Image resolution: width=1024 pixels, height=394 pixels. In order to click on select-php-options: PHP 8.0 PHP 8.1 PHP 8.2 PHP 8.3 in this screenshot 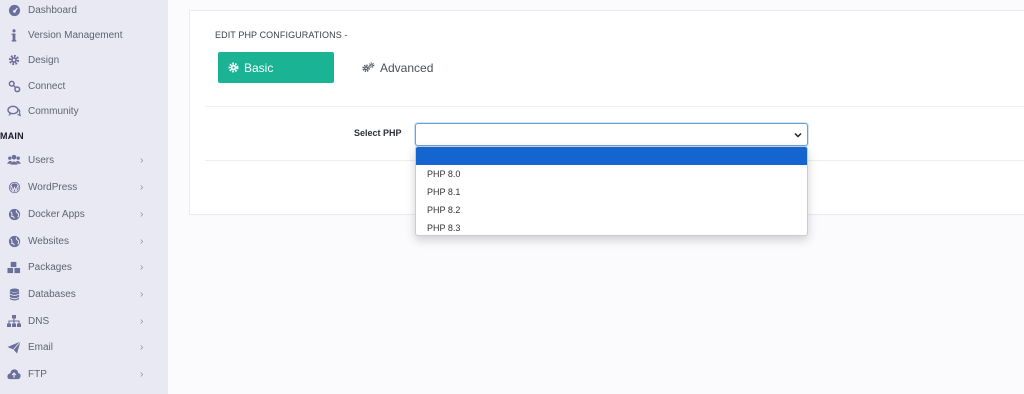, I will do `click(611, 191)`.